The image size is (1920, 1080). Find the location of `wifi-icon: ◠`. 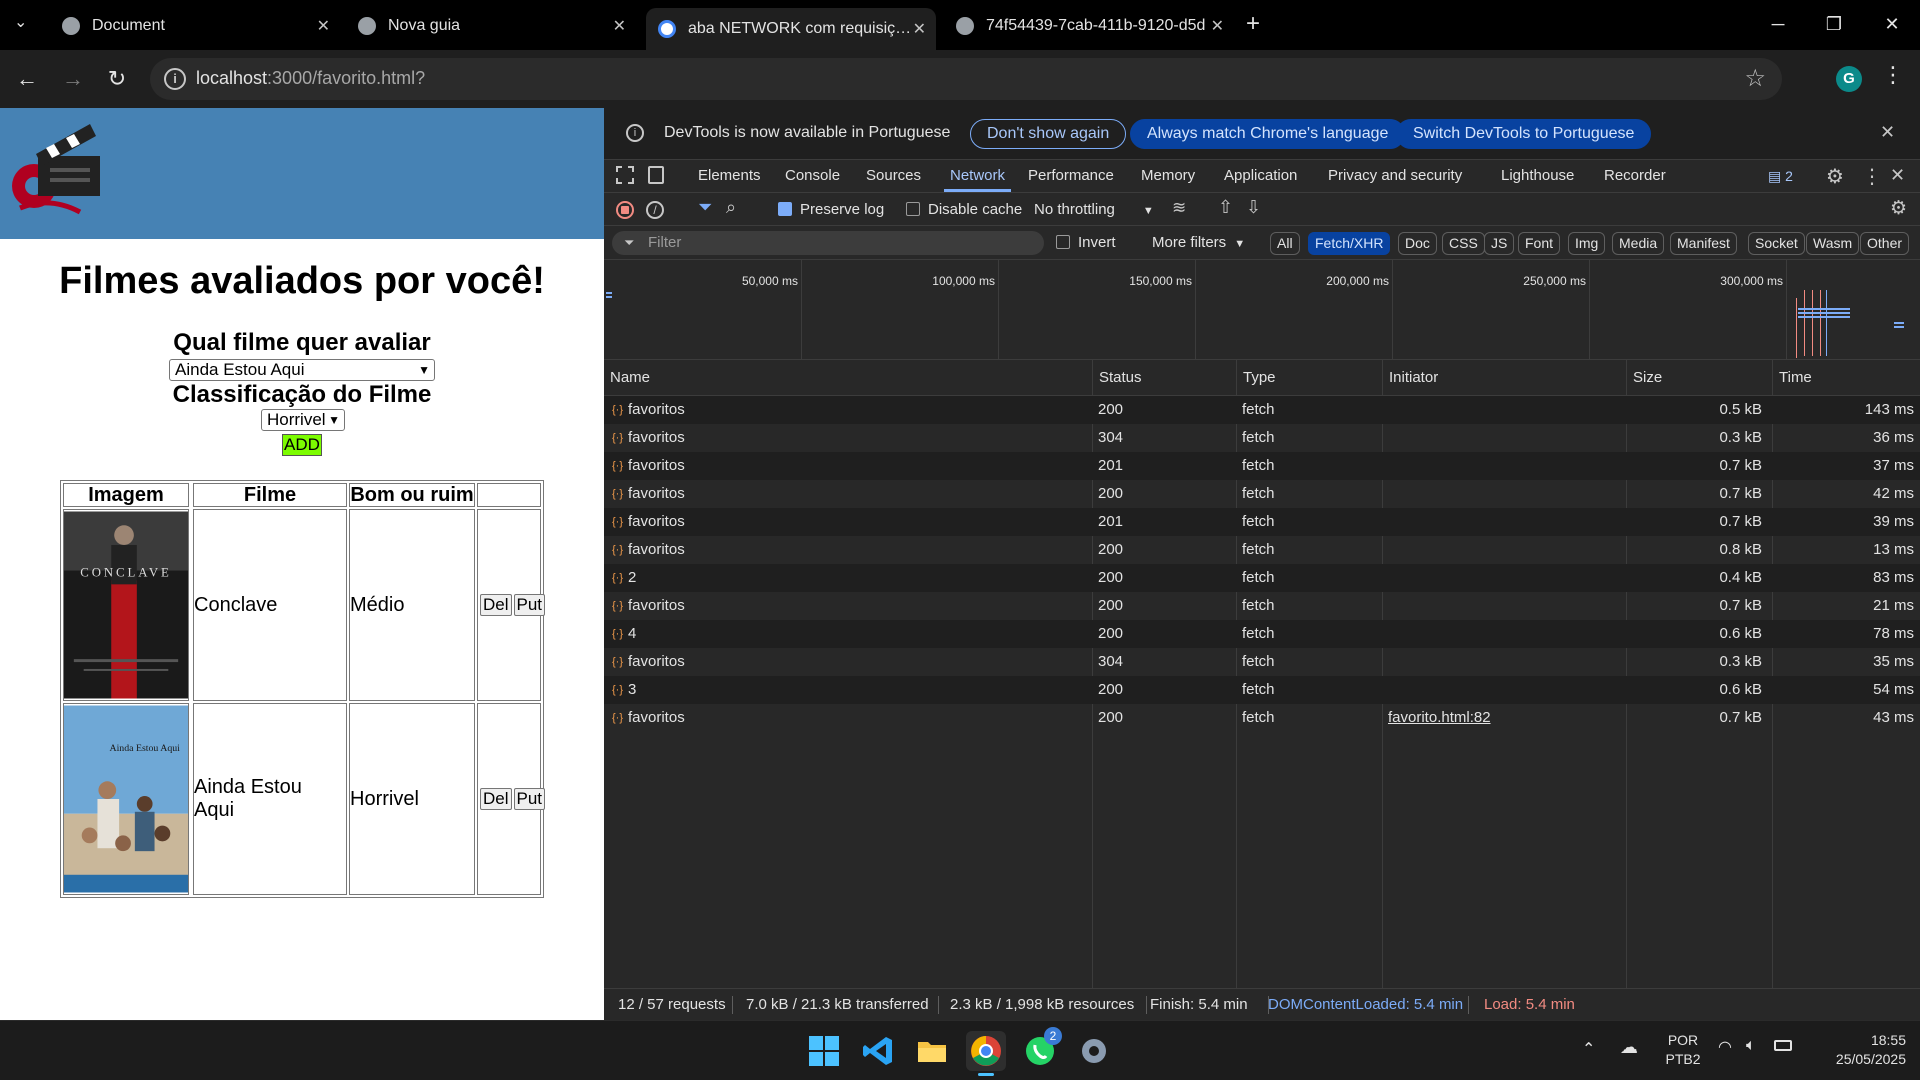

wifi-icon: ◠ is located at coordinates (1725, 1047).